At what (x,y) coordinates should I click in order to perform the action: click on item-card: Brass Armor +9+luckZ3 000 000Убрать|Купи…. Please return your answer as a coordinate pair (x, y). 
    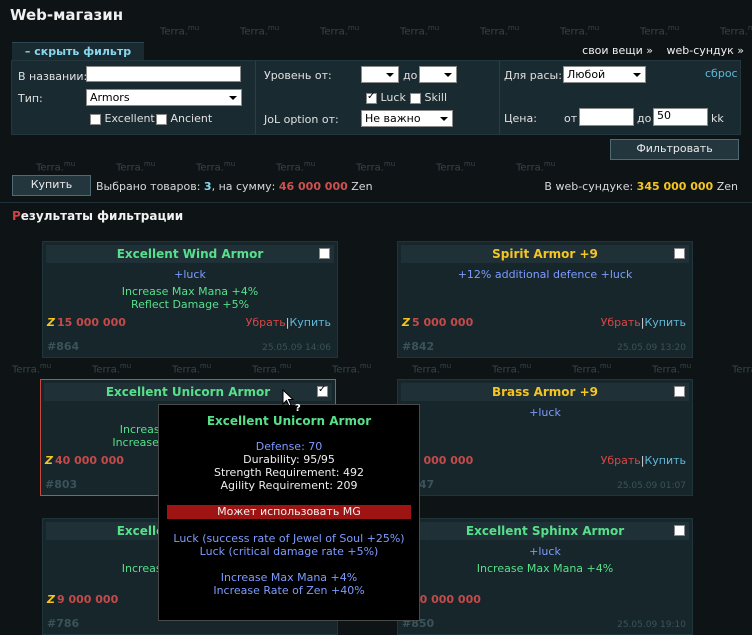
    Looking at the image, I should click on (545, 437).